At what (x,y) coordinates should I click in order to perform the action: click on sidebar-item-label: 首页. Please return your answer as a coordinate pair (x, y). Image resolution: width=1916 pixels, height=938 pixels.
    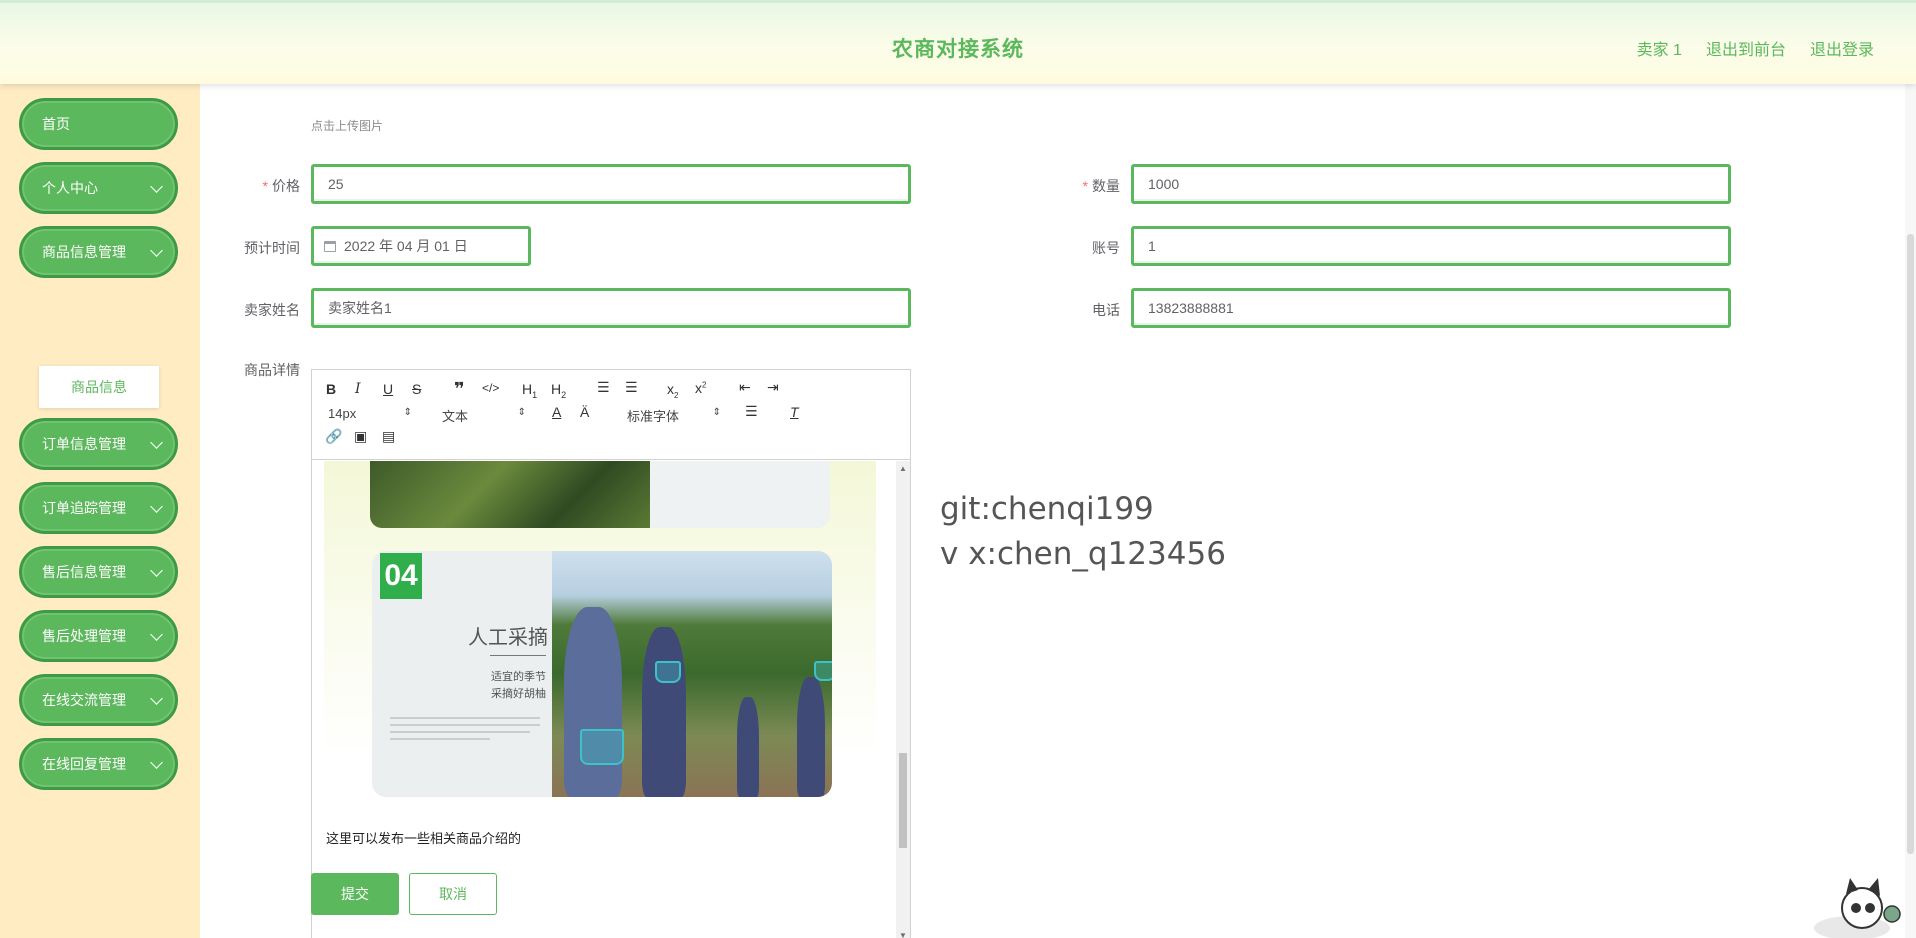
    Looking at the image, I should click on (56, 124).